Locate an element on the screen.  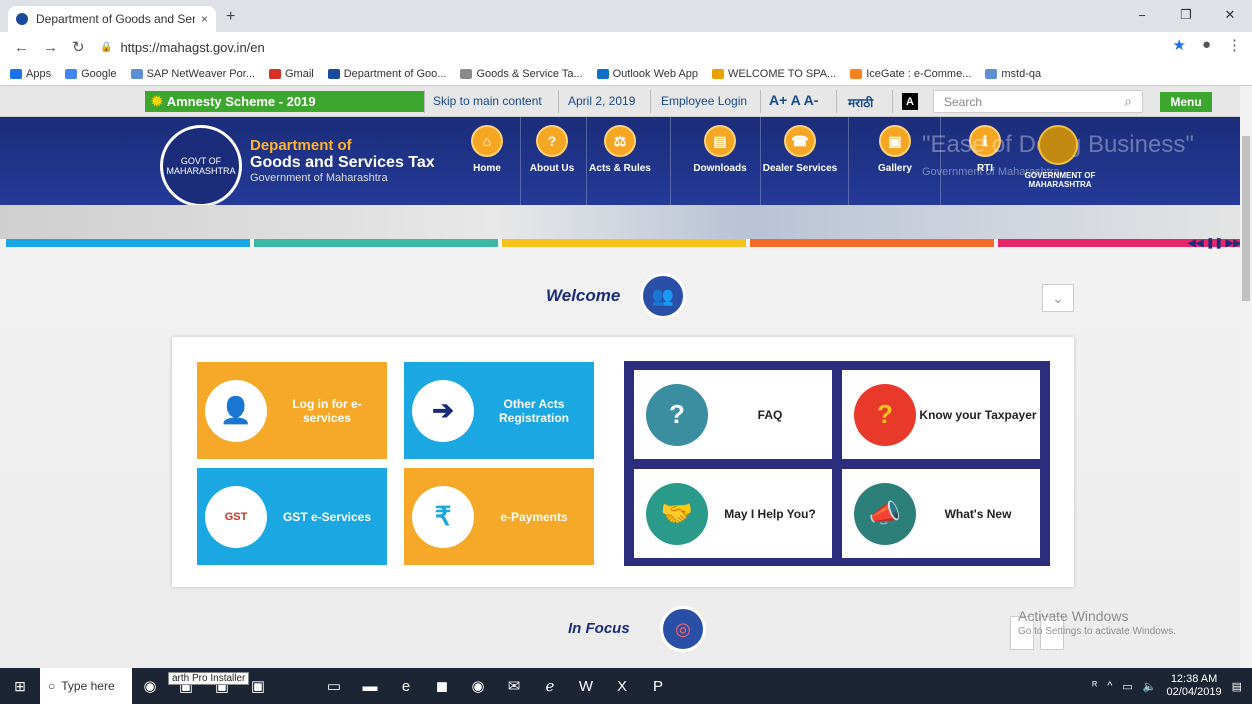
bookmark-item: Google is located at coordinates (91, 74).